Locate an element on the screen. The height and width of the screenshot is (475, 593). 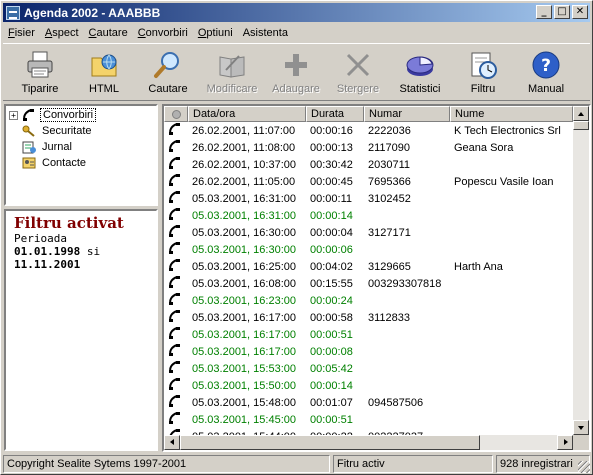
tree-item-jurnal: Jurnal is located at coordinates (46, 147).